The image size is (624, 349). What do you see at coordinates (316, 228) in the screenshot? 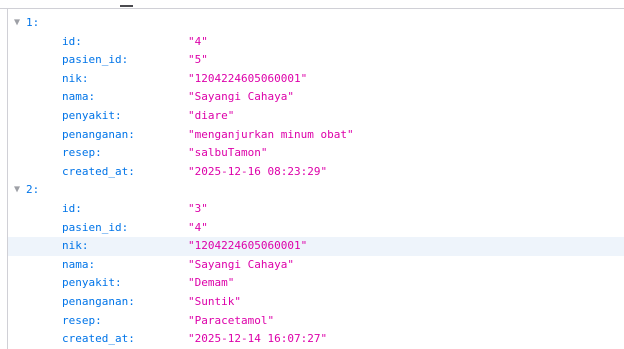
I see `property-row: pasien_id: "4"` at bounding box center [316, 228].